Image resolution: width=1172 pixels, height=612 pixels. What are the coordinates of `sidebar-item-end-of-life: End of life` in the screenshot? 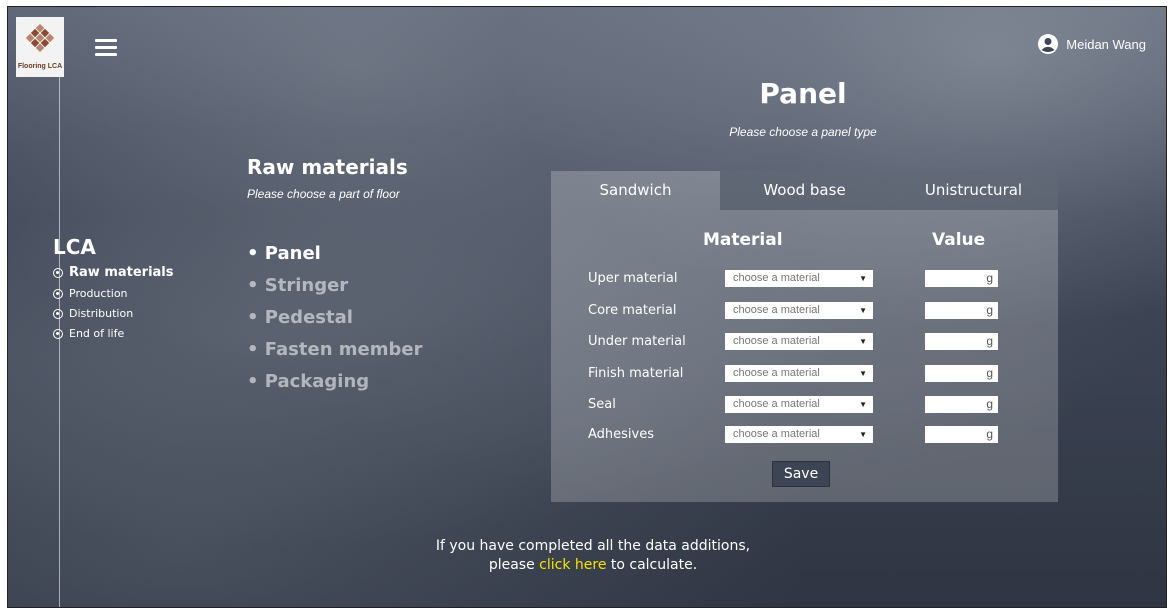 It's located at (113, 333).